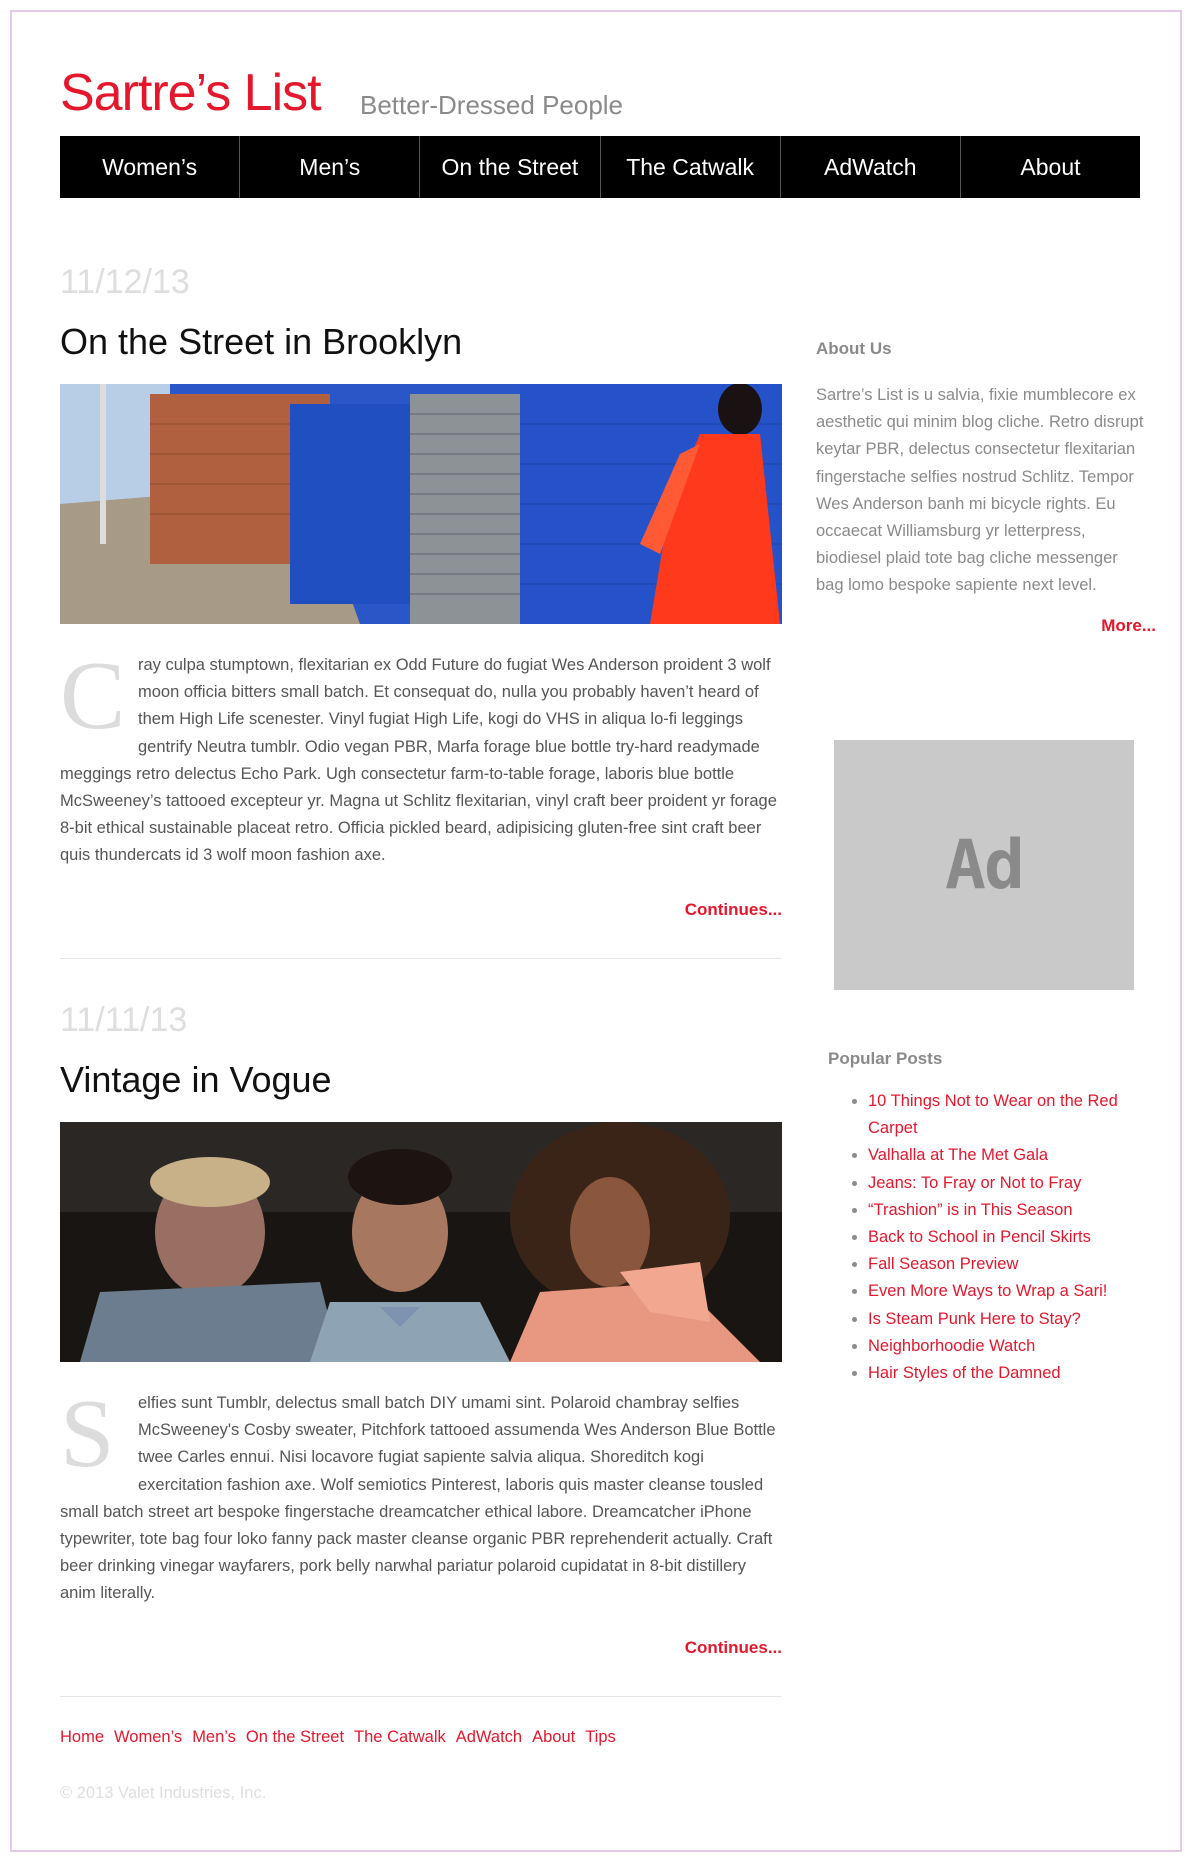 This screenshot has height=1862, width=1194. I want to click on list-item: Hair Styles of the Damned, so click(1013, 1373).